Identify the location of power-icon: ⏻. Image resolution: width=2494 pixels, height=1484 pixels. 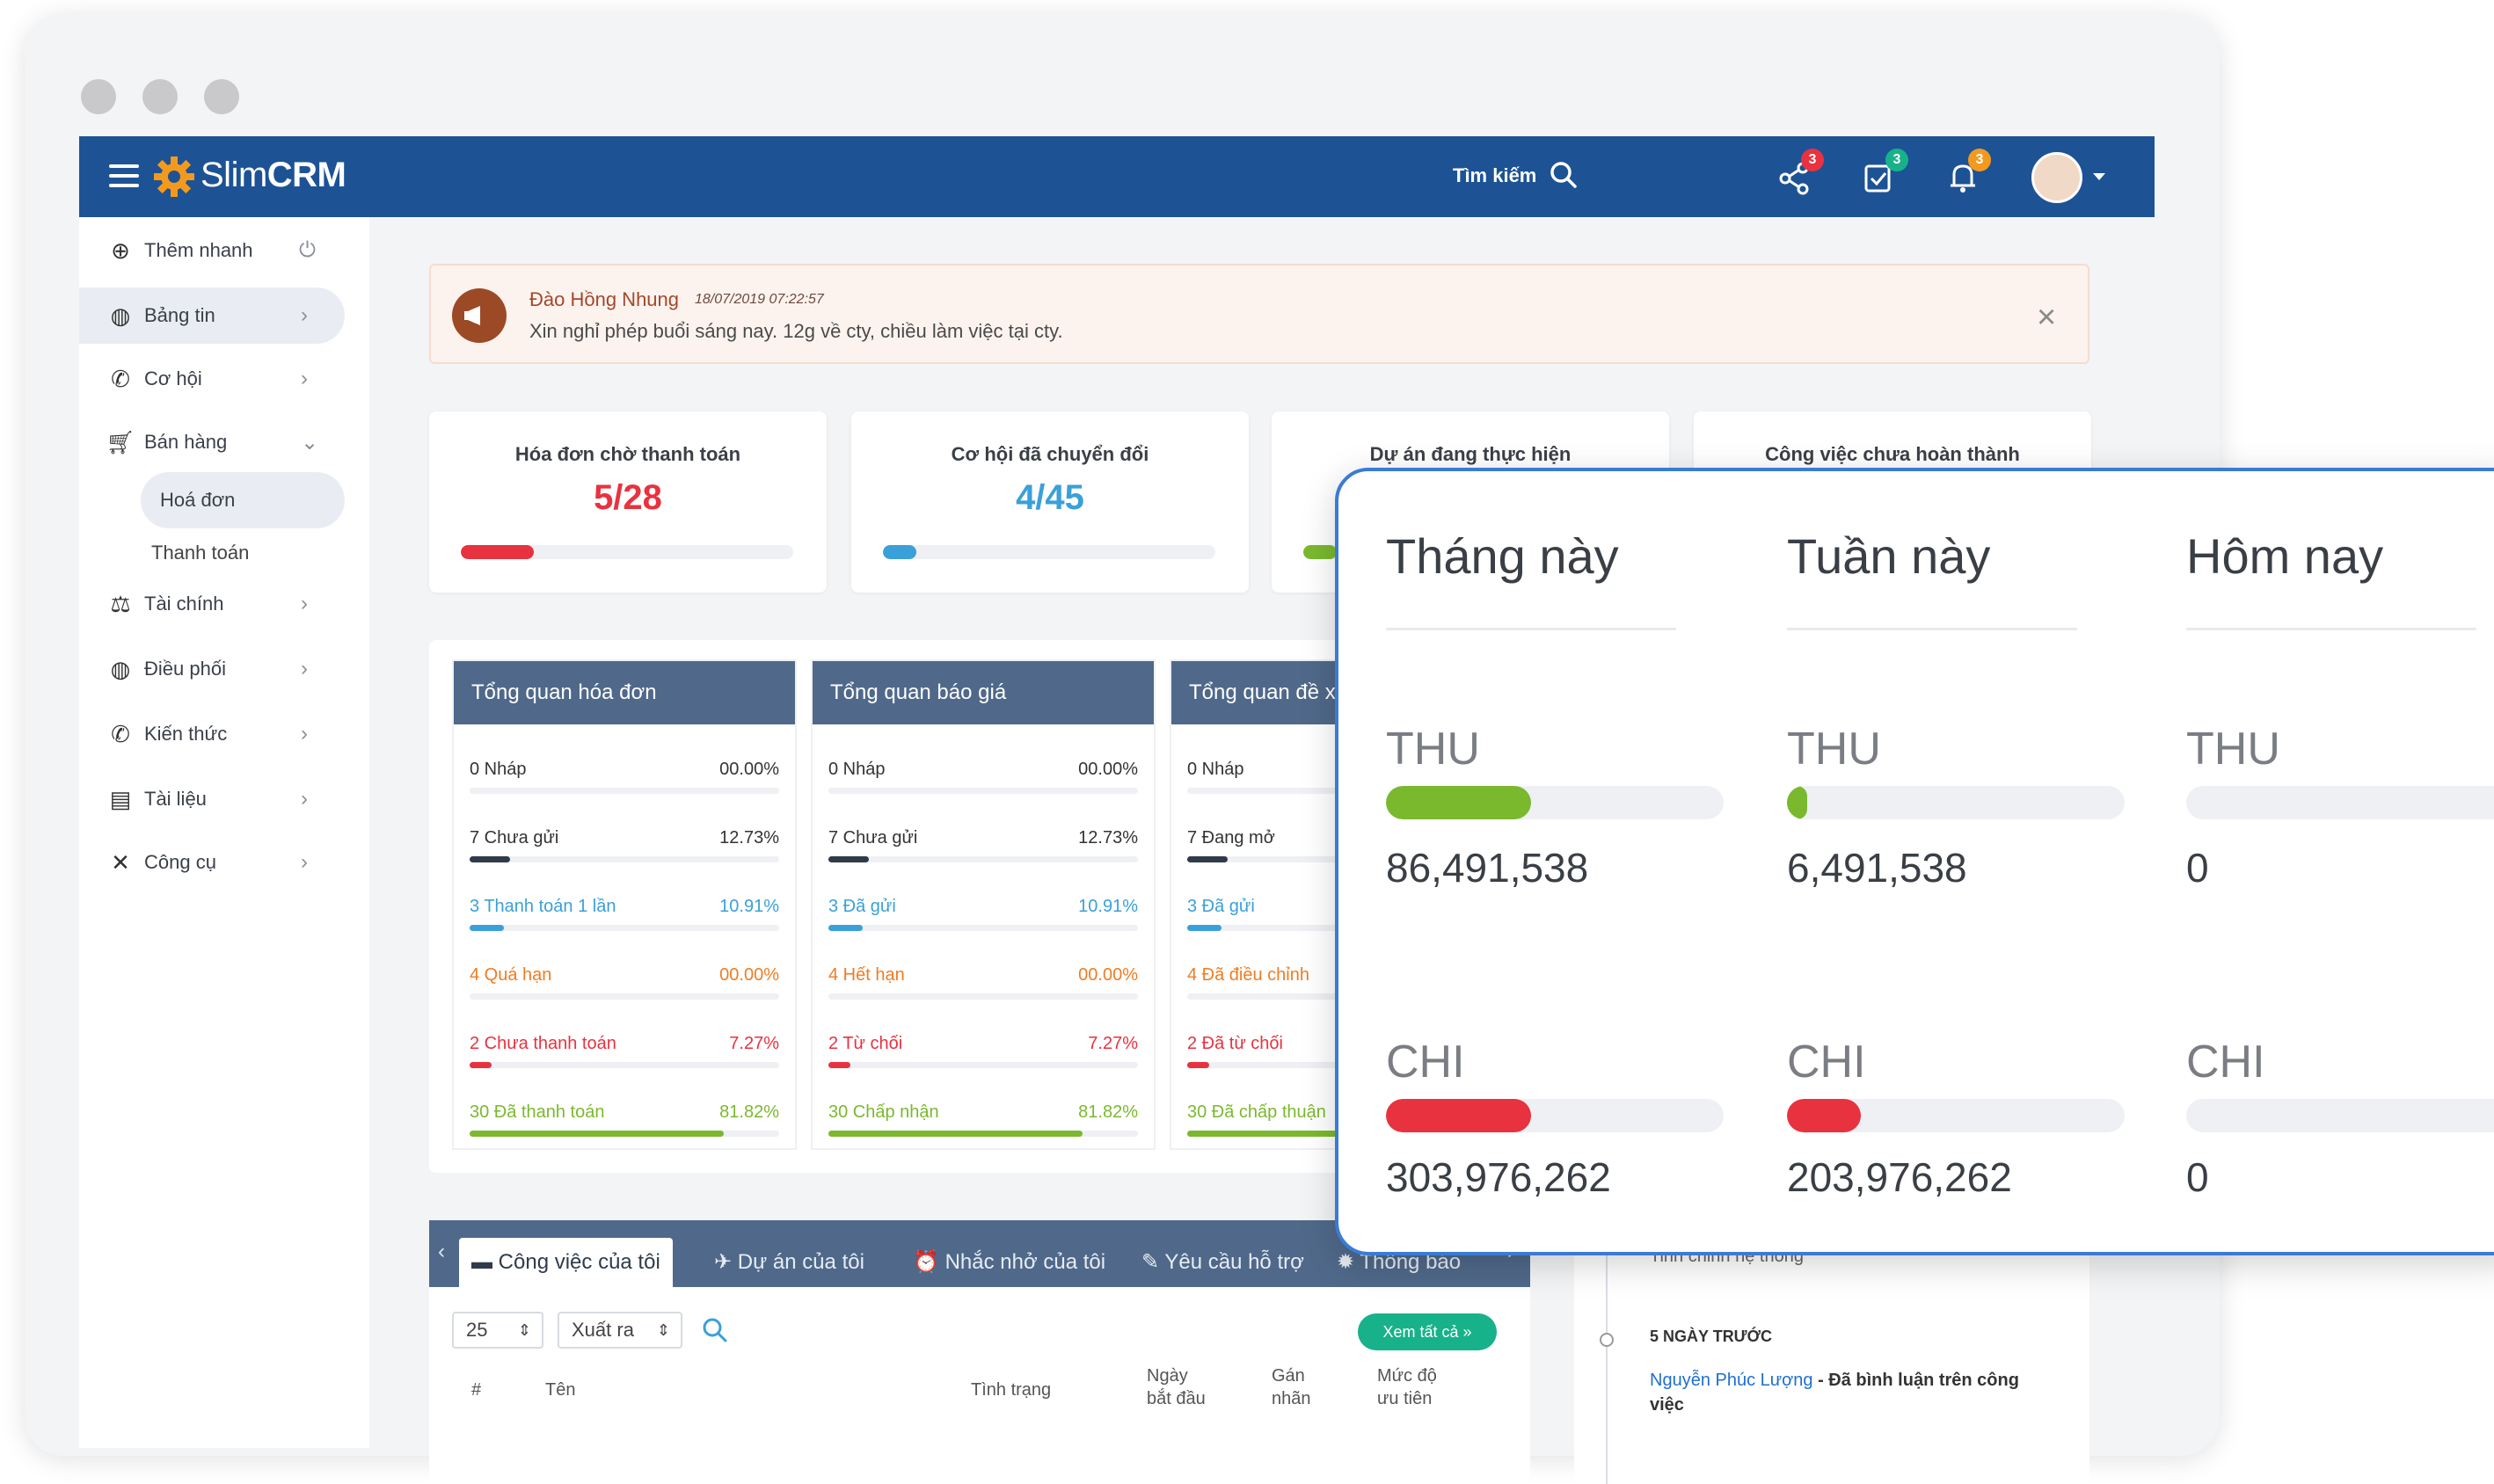
(307, 251).